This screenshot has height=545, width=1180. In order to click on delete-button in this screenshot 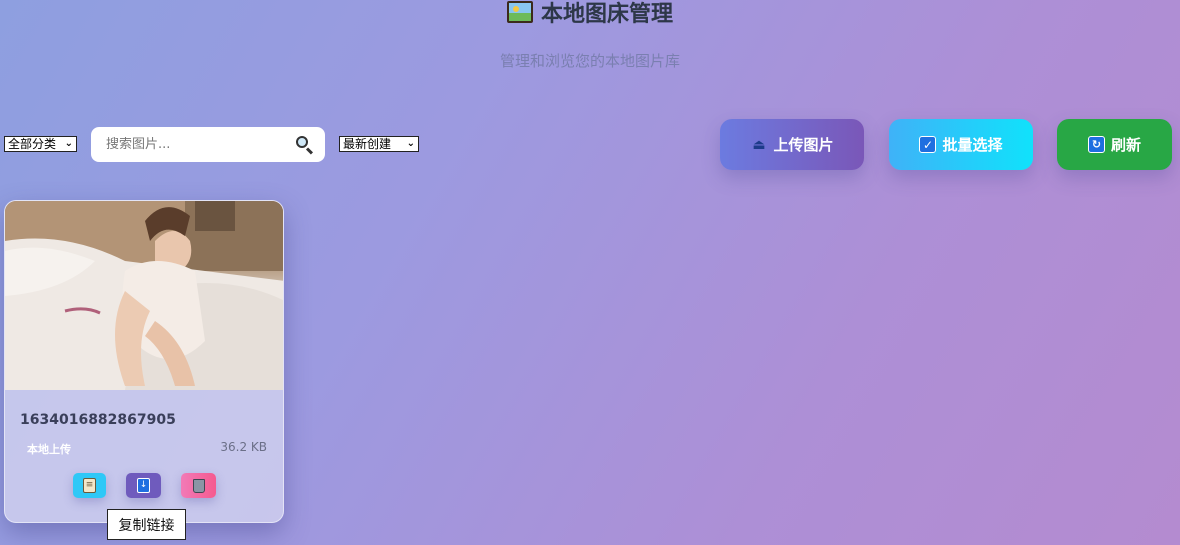, I will do `click(198, 485)`.